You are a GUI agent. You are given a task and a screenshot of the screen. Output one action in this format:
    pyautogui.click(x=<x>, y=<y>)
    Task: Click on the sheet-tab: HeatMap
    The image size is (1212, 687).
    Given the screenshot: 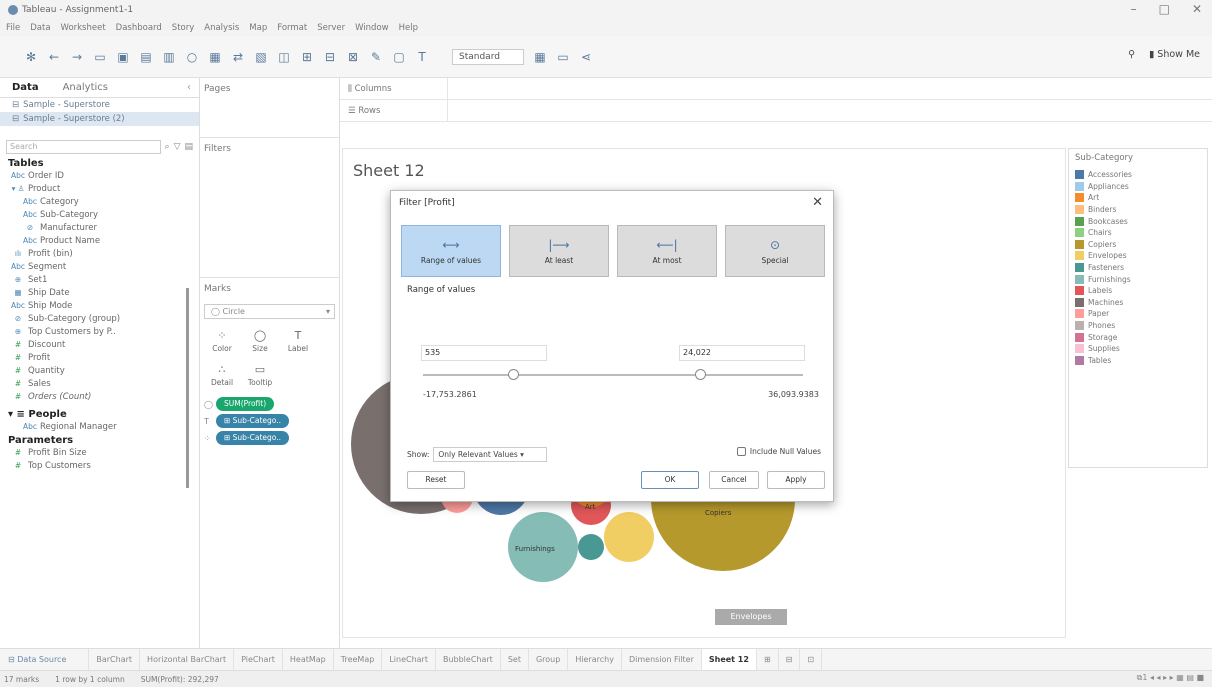 What is the action you would take?
    pyautogui.click(x=308, y=659)
    